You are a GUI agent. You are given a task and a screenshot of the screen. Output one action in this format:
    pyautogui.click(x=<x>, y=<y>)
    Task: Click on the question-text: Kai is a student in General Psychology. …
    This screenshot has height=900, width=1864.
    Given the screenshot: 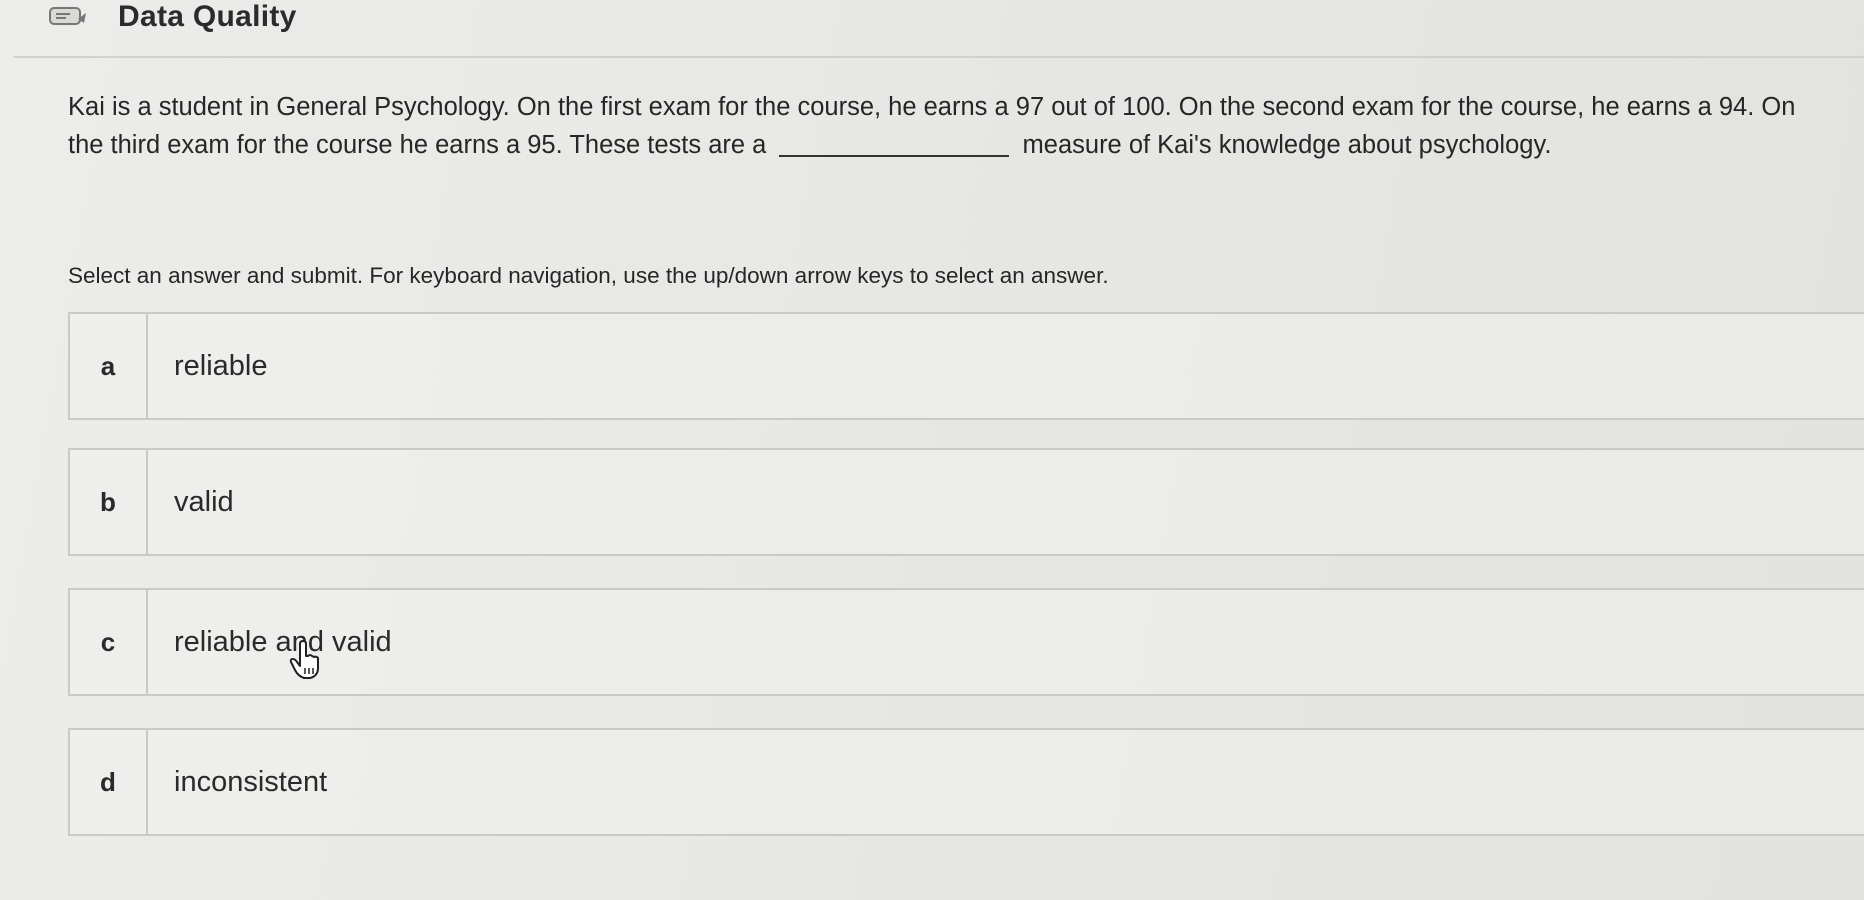 What is the action you would take?
    pyautogui.click(x=938, y=126)
    